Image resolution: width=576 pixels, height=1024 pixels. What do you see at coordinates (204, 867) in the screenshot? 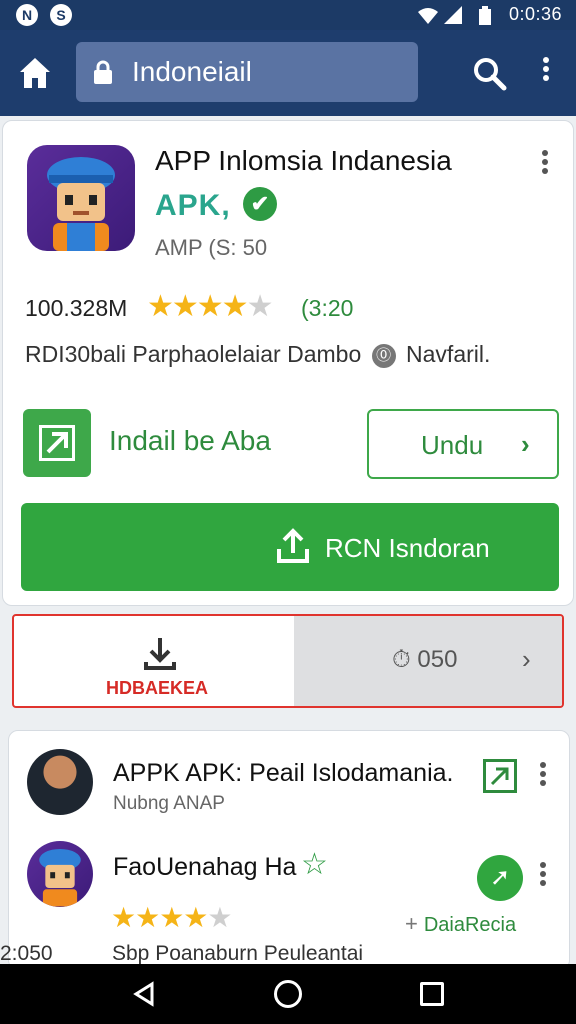
I see `list-item-title: FaoUenahag Ha` at bounding box center [204, 867].